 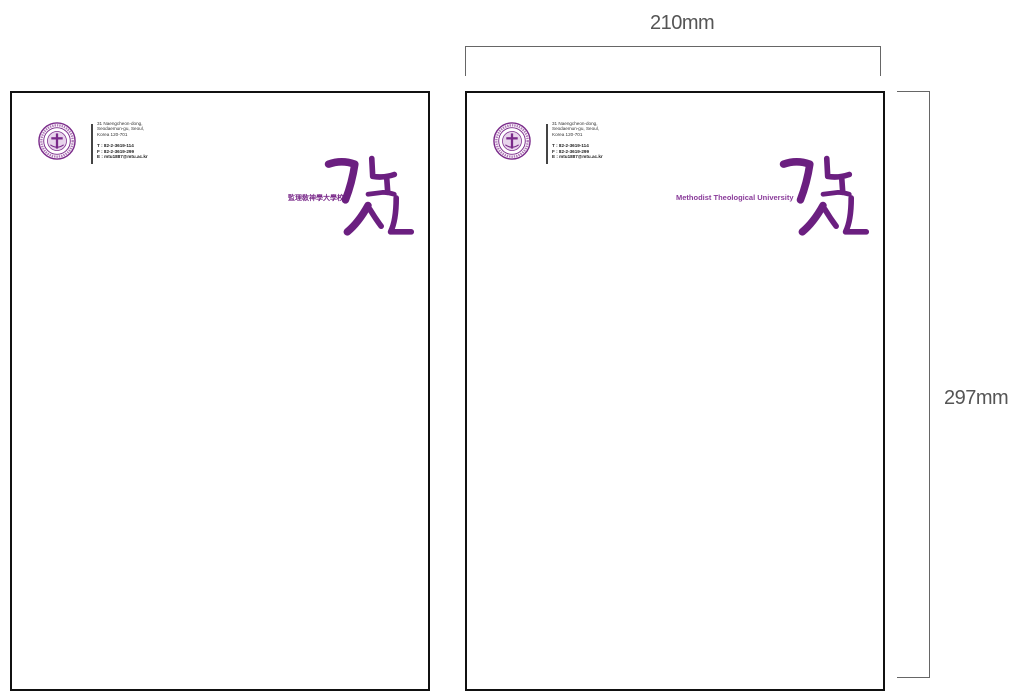 What do you see at coordinates (976, 398) in the screenshot?
I see `height-dimension-label: 297mm` at bounding box center [976, 398].